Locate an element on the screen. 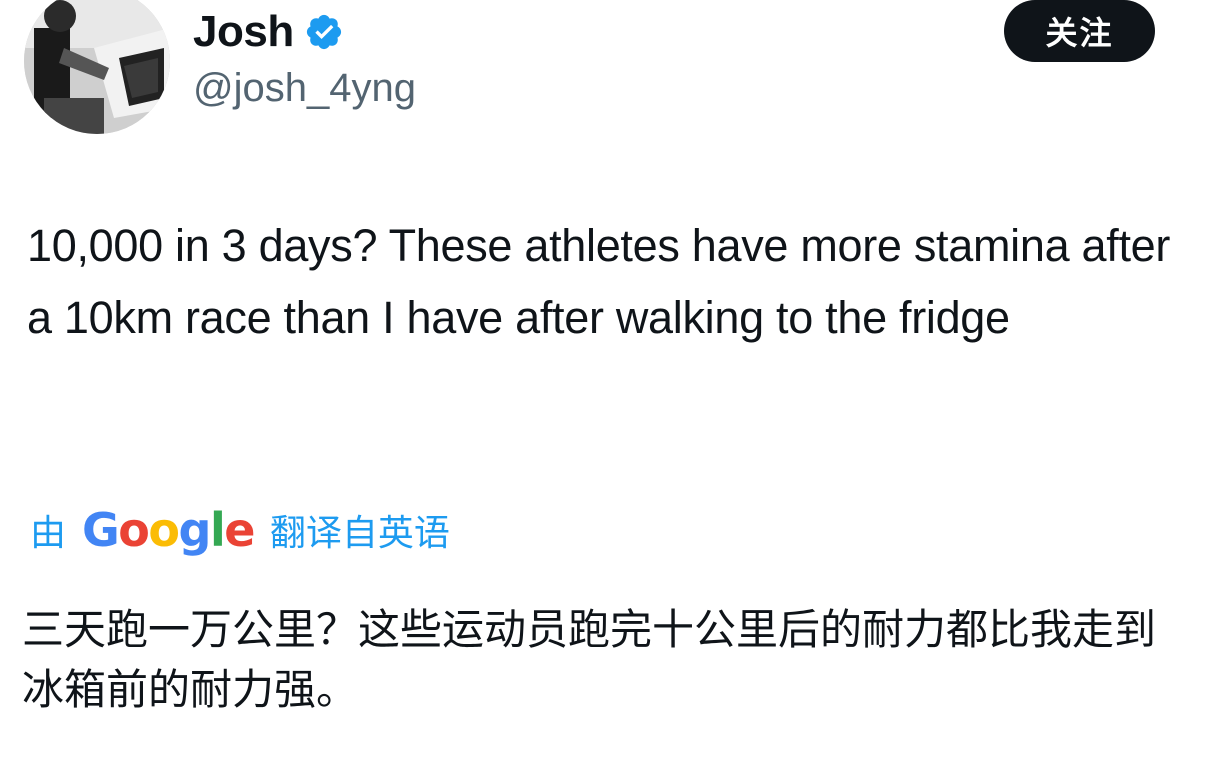  google-letter: g is located at coordinates (195, 530).